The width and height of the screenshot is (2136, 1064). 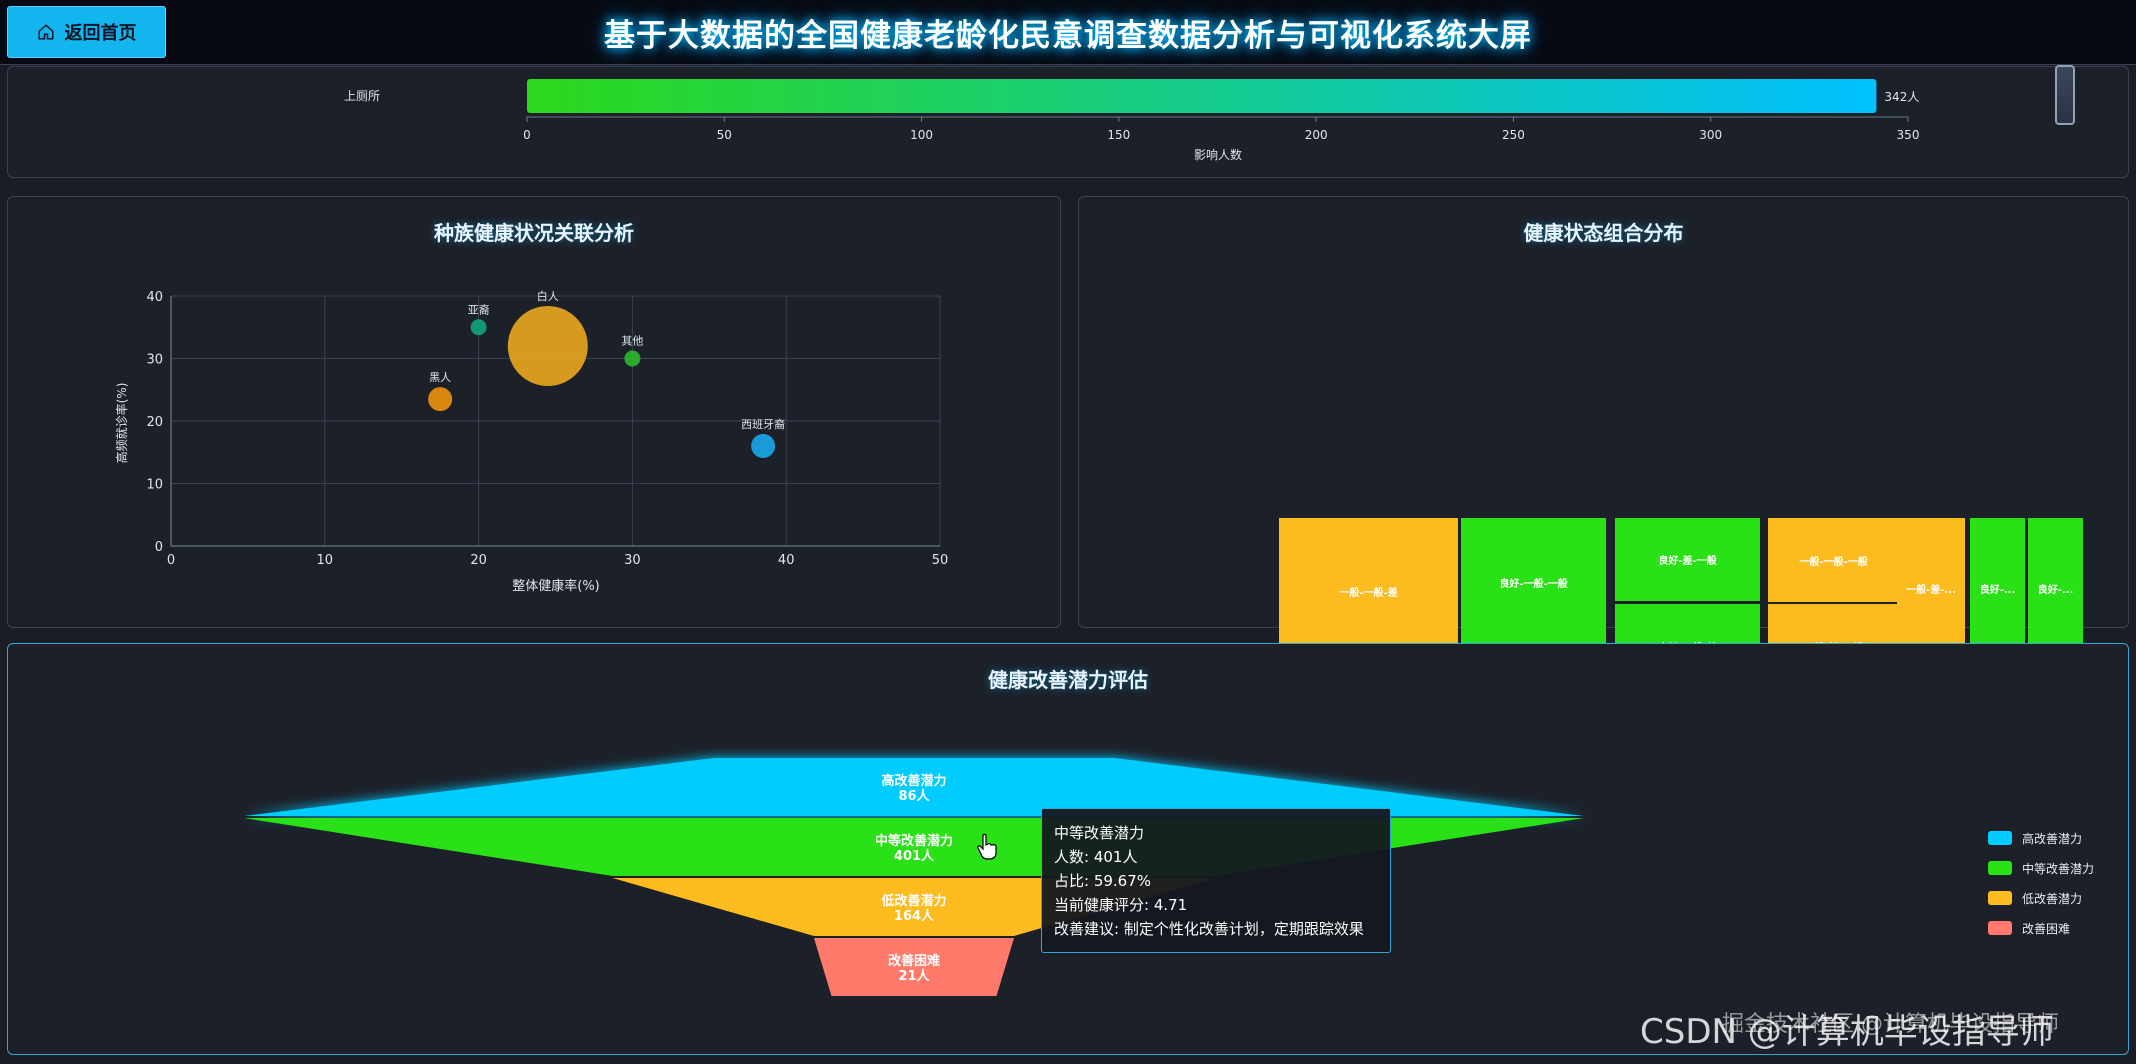 I want to click on juejin-watermark: 掘金技术社区 @计算机毕设指导师, so click(x=1890, y=1024).